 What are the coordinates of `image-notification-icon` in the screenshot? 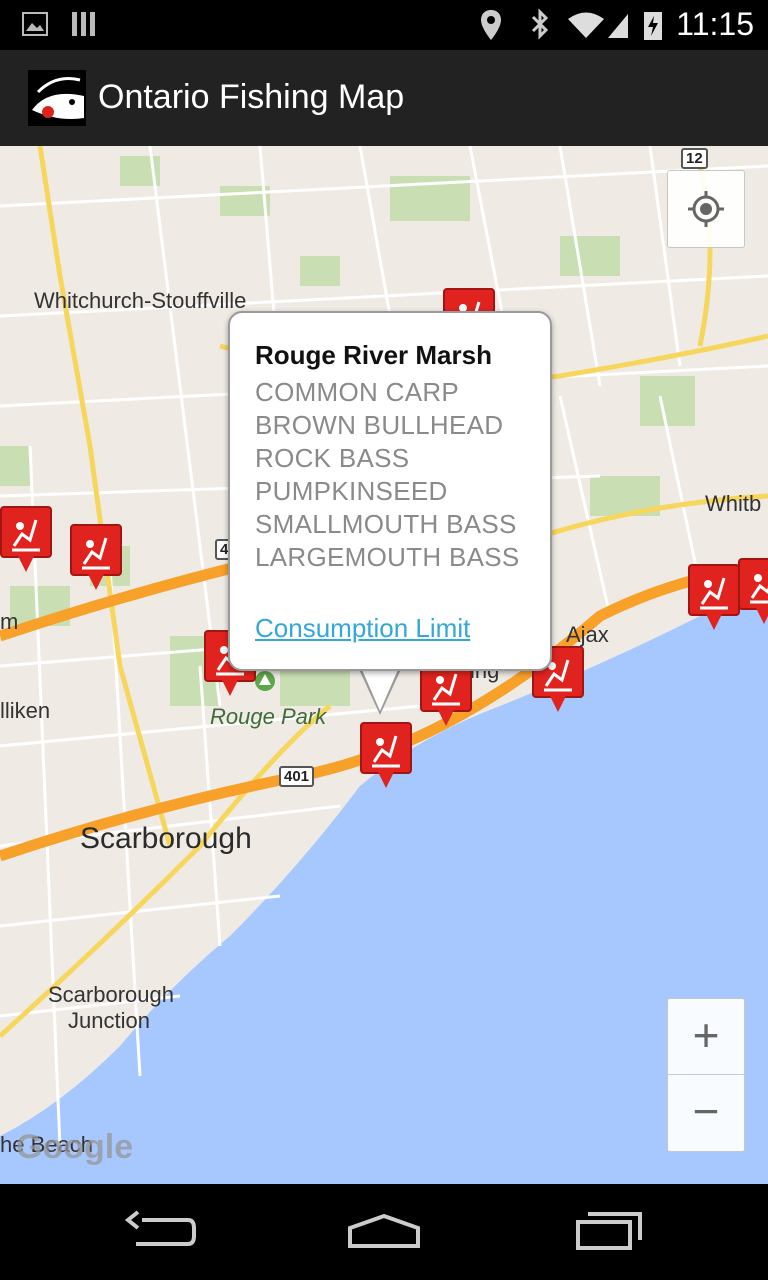 It's located at (35, 24).